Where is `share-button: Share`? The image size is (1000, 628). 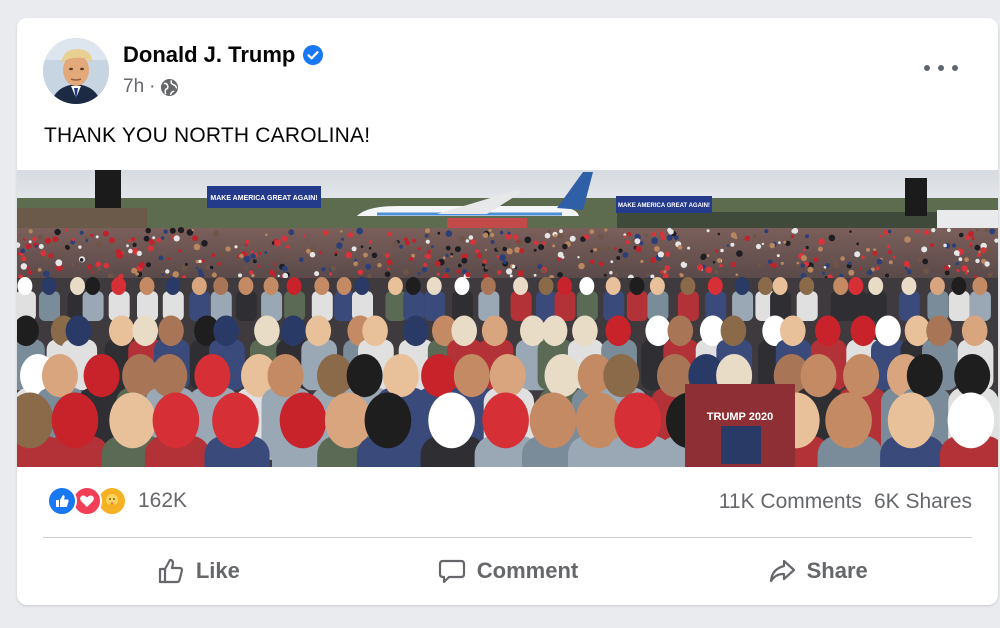 share-button: Share is located at coordinates (817, 571).